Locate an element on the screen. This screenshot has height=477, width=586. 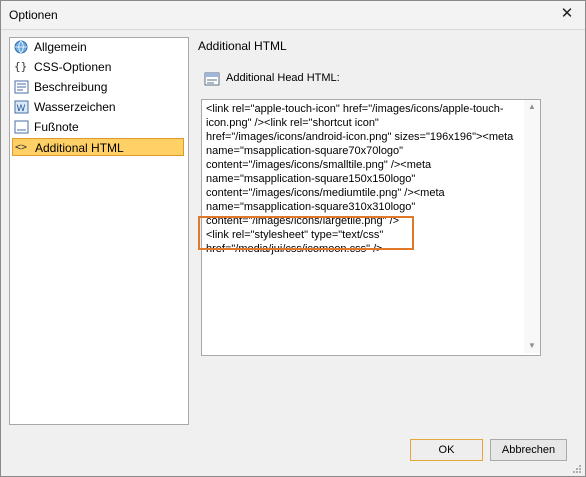
scroll-down-icon: ▼ is located at coordinates (532, 346).